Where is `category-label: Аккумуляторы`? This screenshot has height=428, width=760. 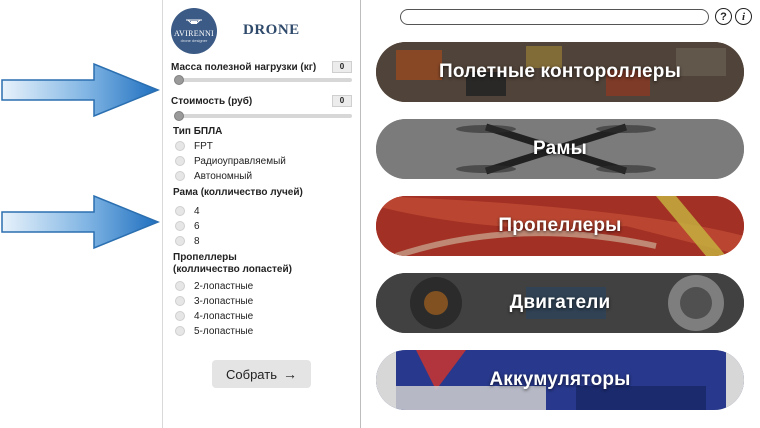 category-label: Аккумуляторы is located at coordinates (560, 379).